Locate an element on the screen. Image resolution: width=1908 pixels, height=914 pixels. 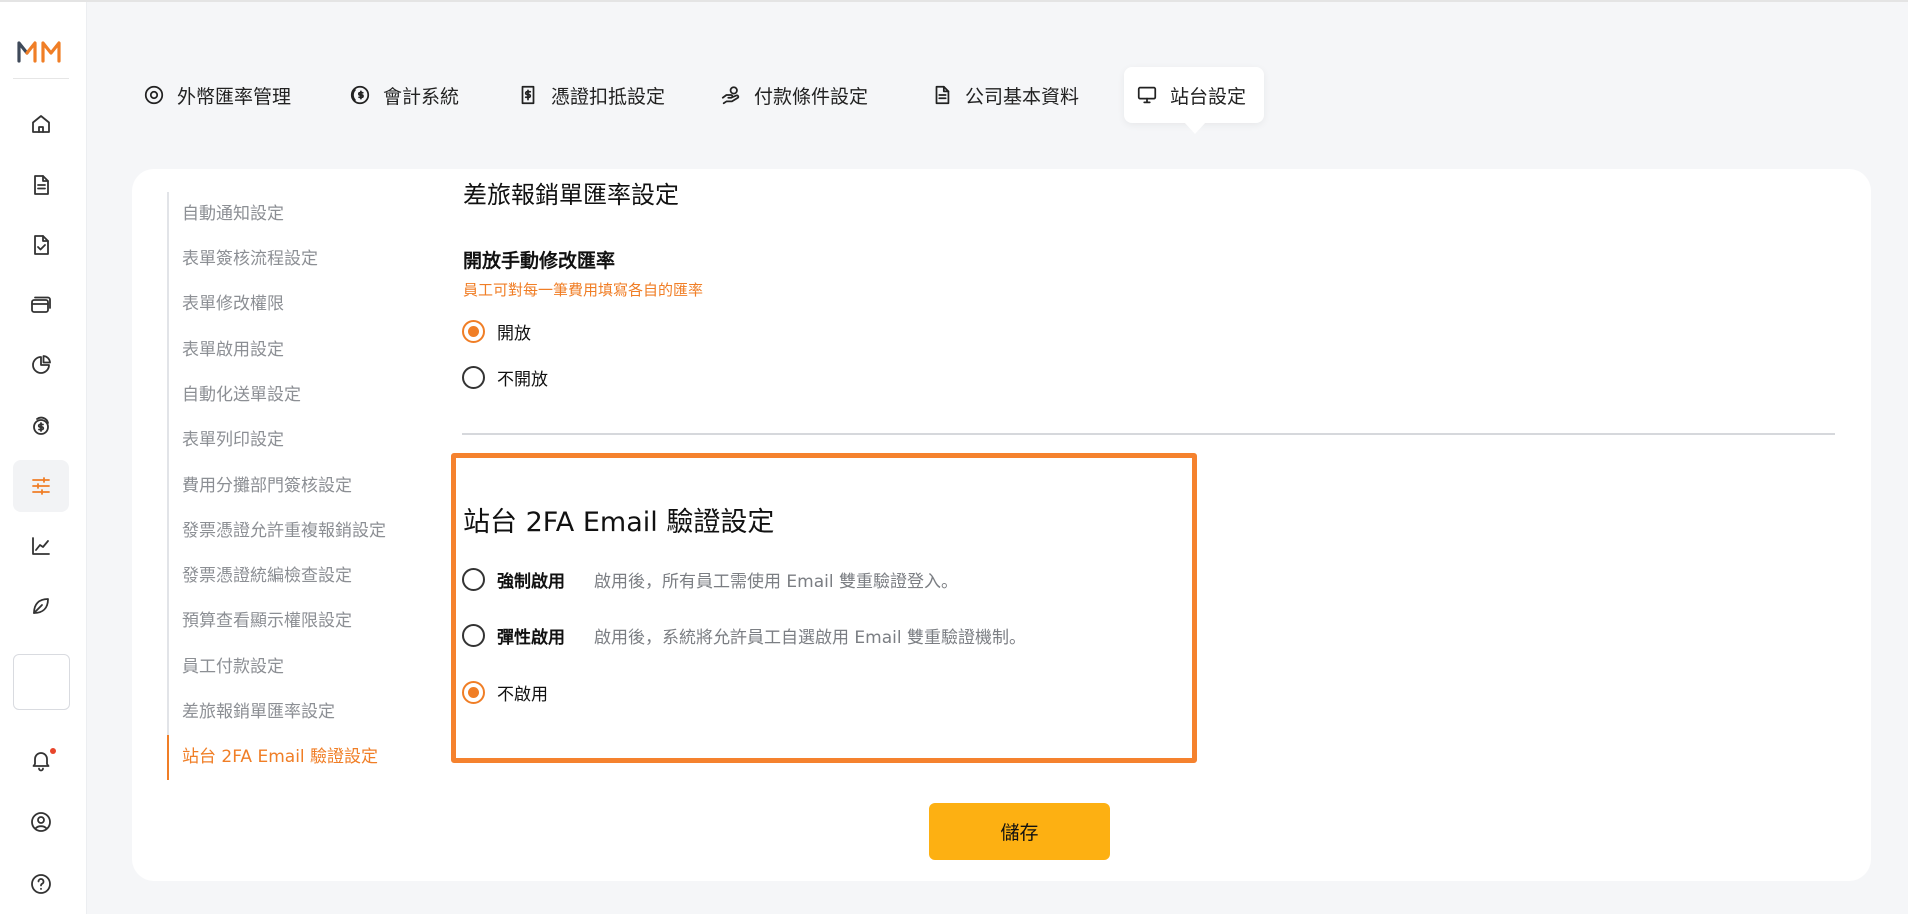
radio-option-not-open: 不開放 is located at coordinates (505, 377).